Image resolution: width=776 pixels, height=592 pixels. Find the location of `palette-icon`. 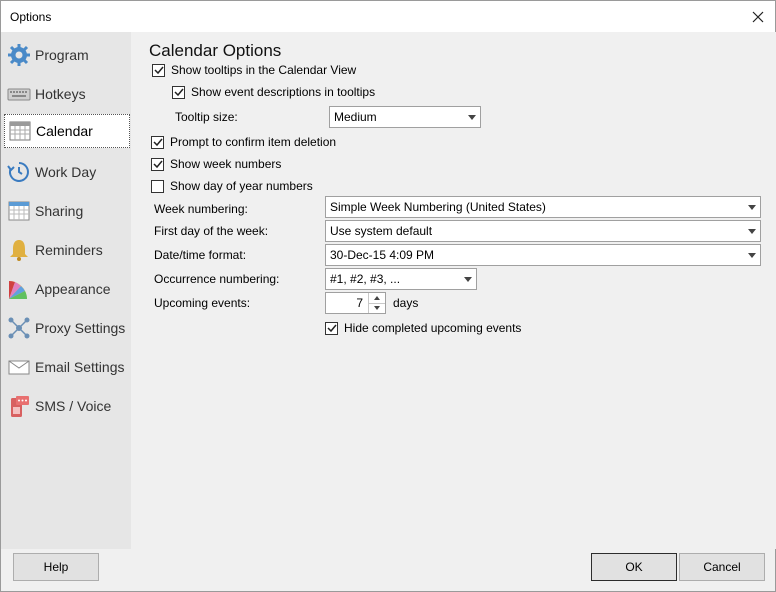

palette-icon is located at coordinates (19, 289).